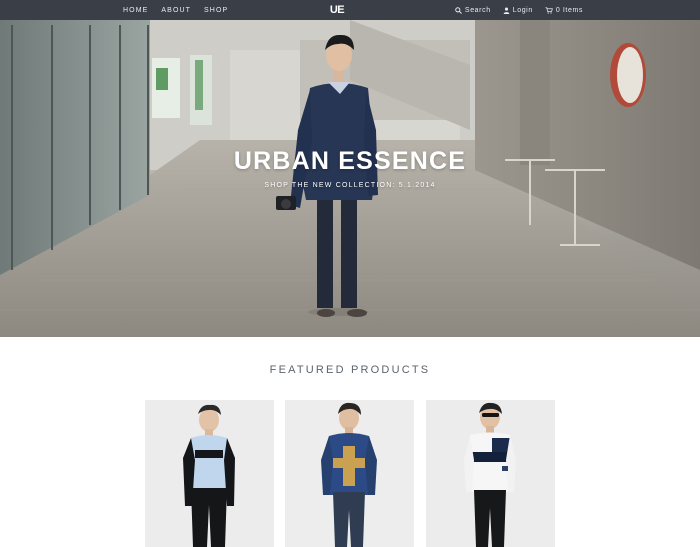  What do you see at coordinates (549, 10) in the screenshot?
I see `cart-icon` at bounding box center [549, 10].